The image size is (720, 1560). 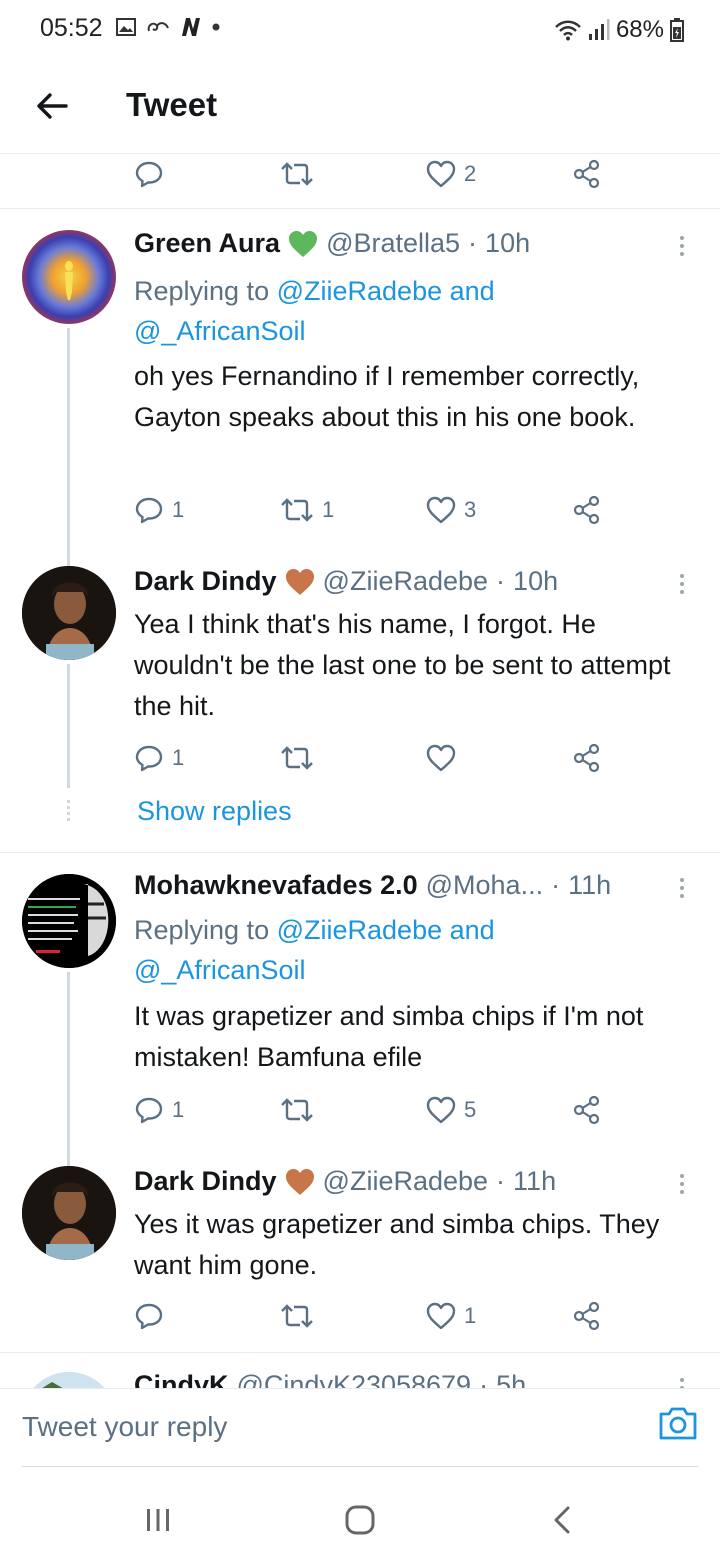 What do you see at coordinates (303, 243) in the screenshot?
I see `green-heart-icon` at bounding box center [303, 243].